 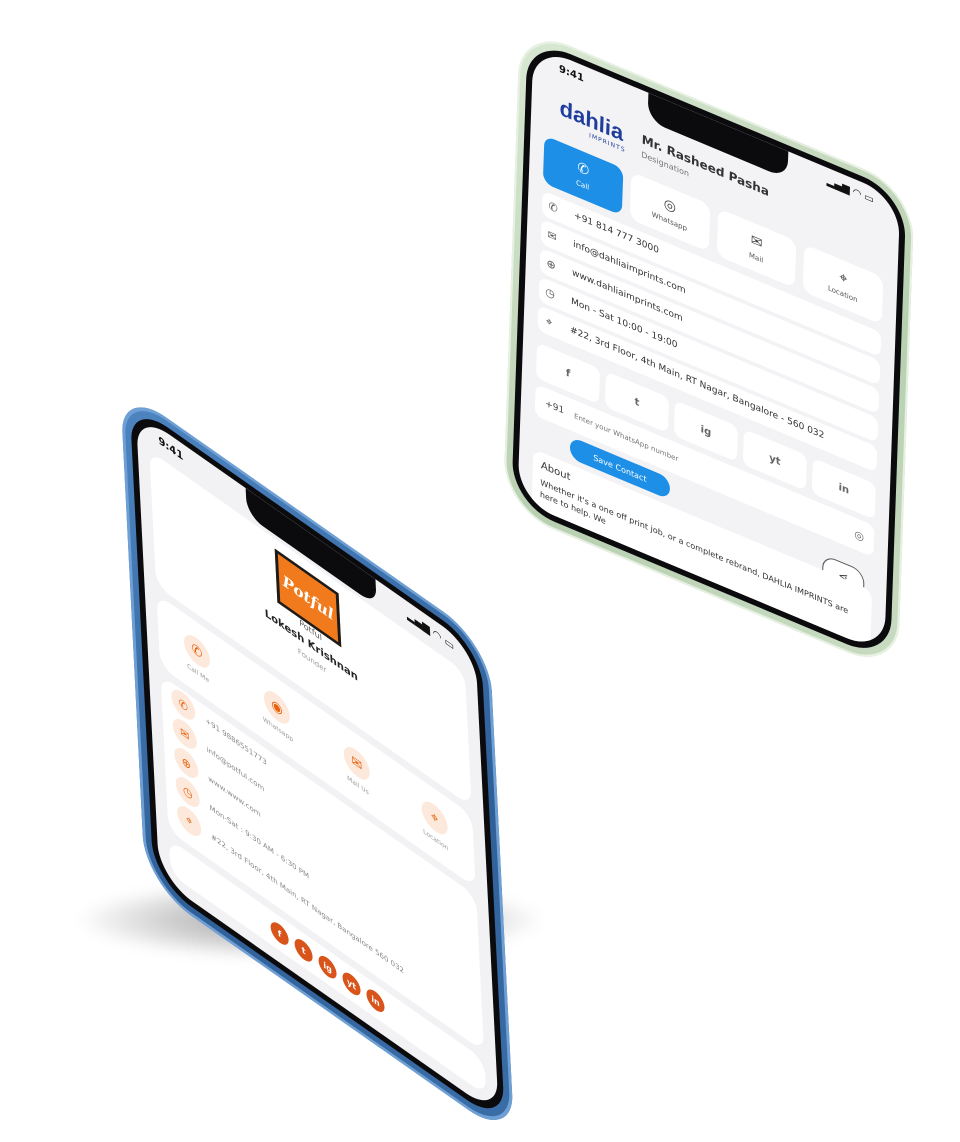 What do you see at coordinates (357, 769) in the screenshot?
I see `mail-us-button: ✉ Mail Us` at bounding box center [357, 769].